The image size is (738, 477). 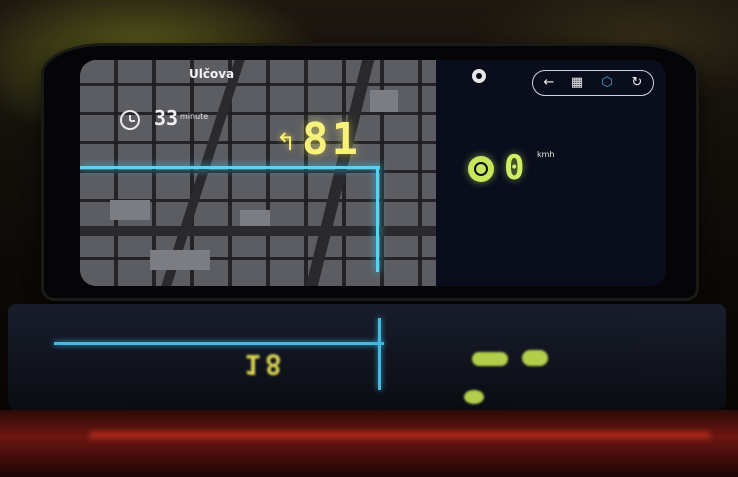 I want to click on hexagon-icon: ⬡, so click(x=607, y=83).